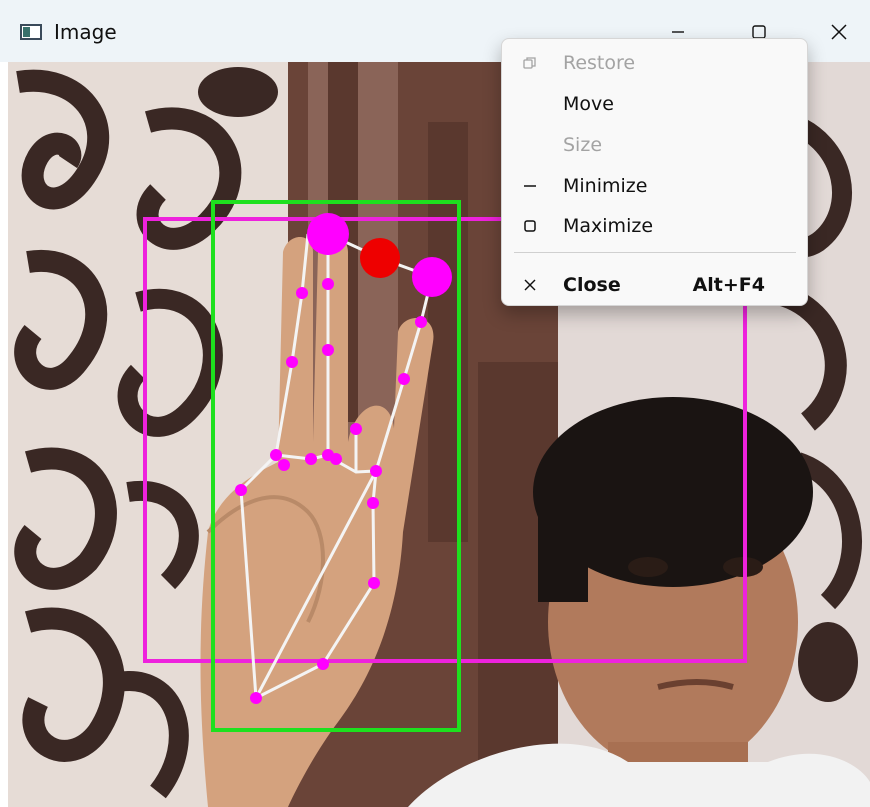 The image size is (870, 807). What do you see at coordinates (728, 285) in the screenshot?
I see `shortcut-label: Alt+F4` at bounding box center [728, 285].